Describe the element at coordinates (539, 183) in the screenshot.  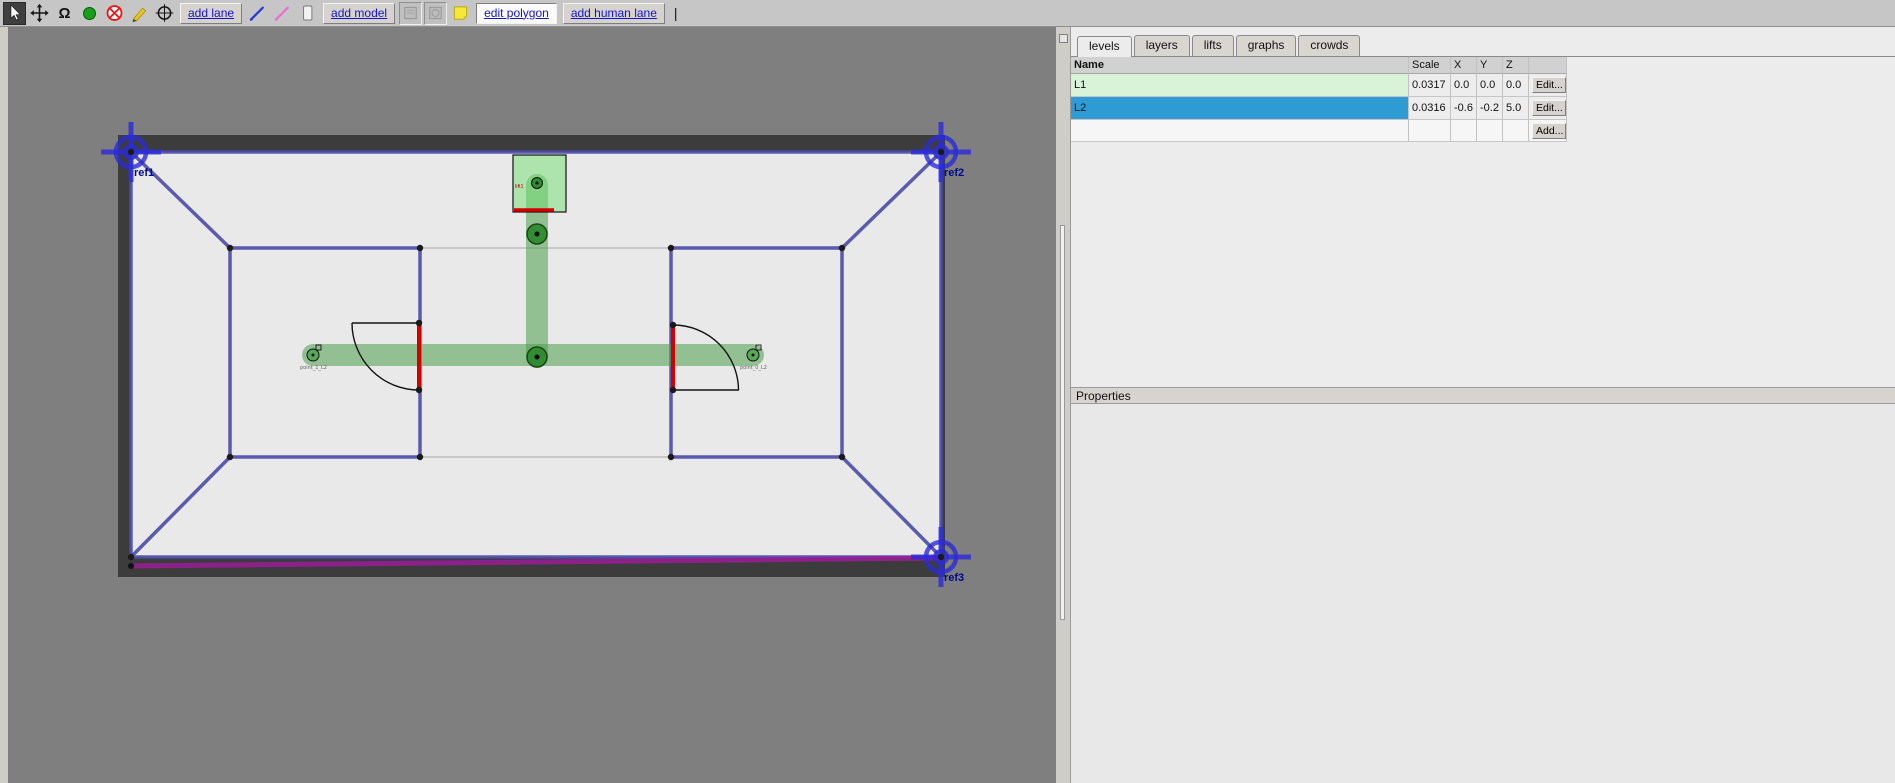
I see `lift: lift1` at that location.